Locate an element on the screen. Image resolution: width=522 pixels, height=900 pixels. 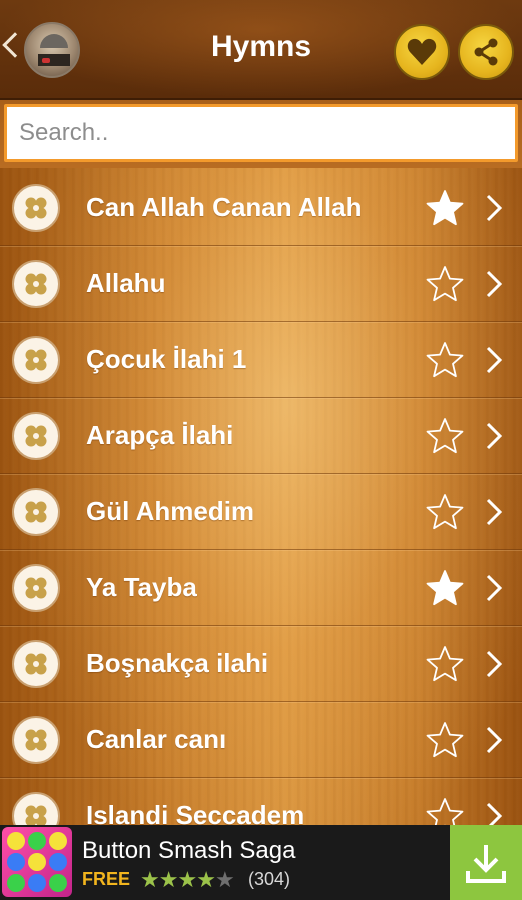
list-item: Çocuk İlahi 1 is located at coordinates (261, 360).